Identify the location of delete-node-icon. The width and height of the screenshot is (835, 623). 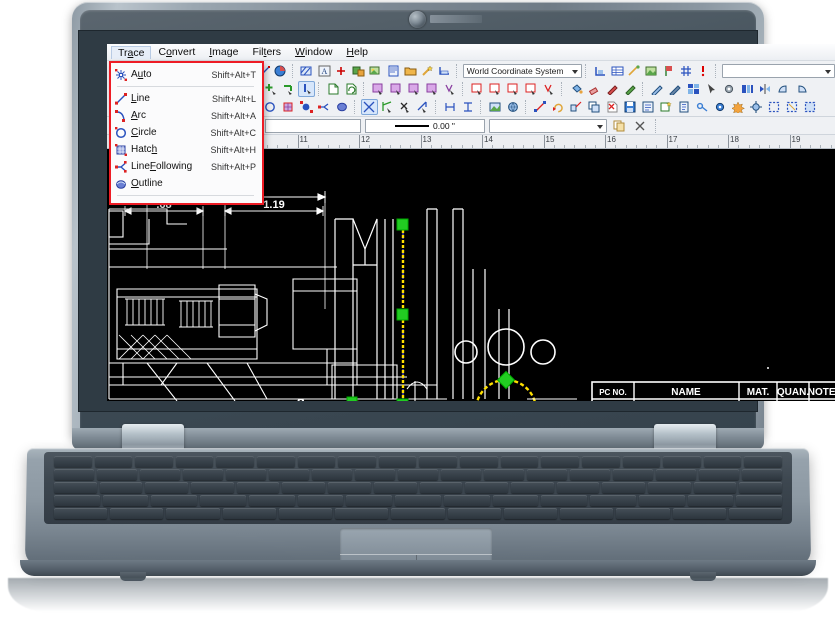
(405, 107).